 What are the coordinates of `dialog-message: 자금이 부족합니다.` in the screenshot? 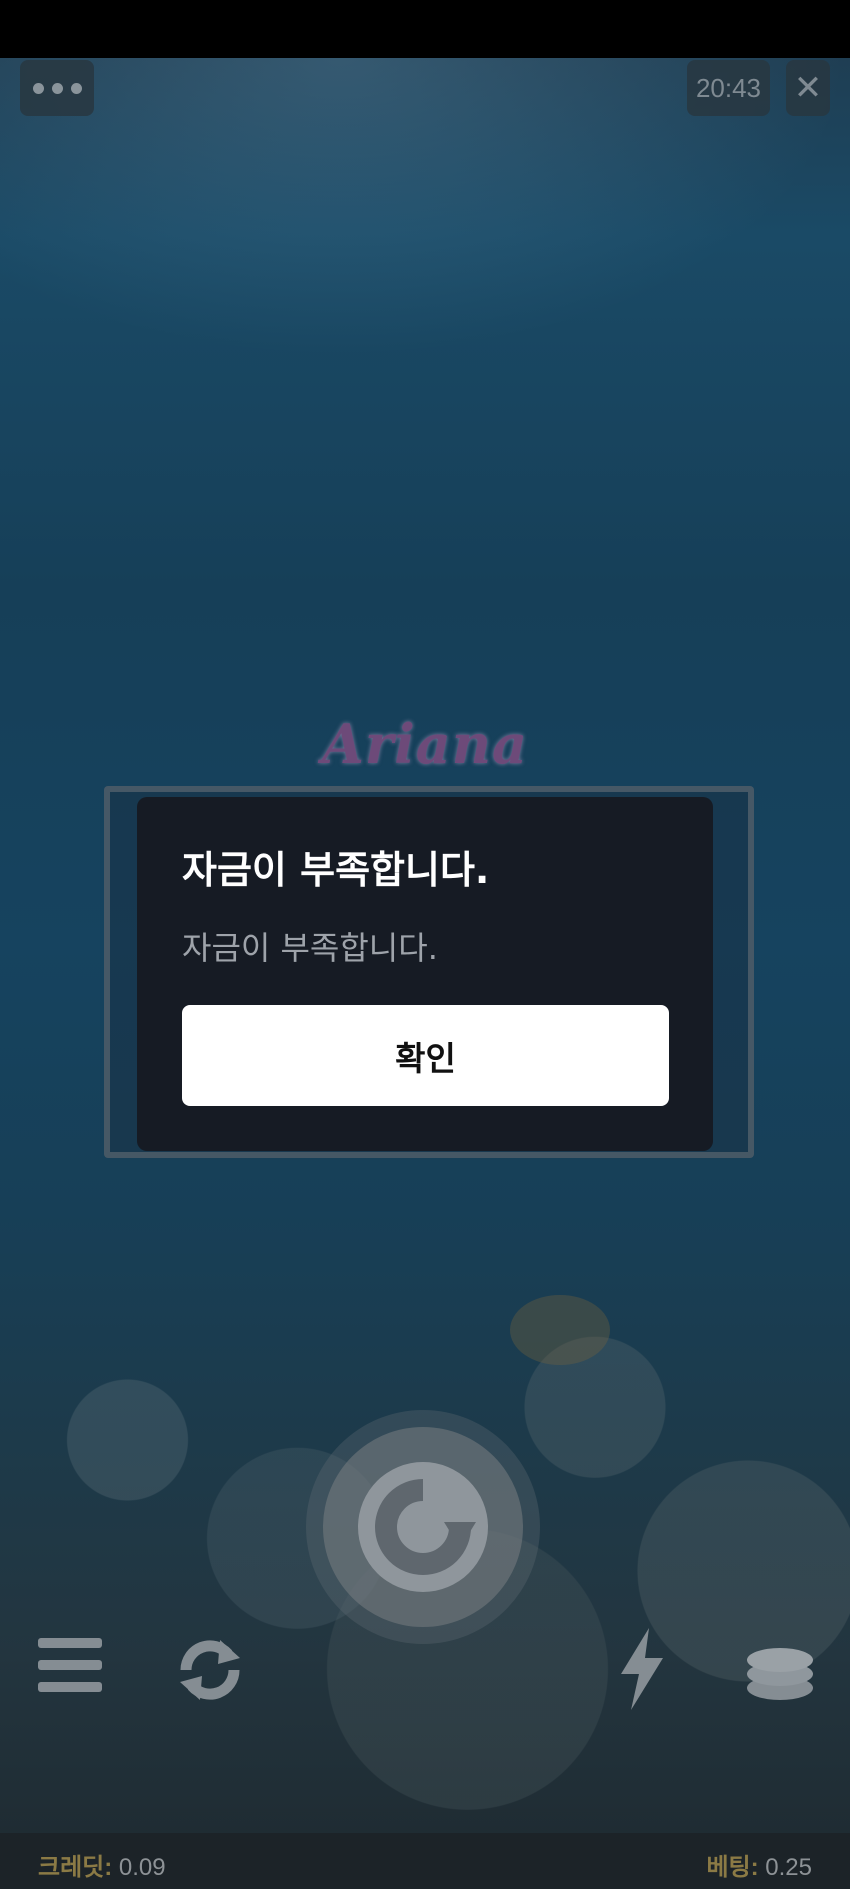 It's located at (310, 948).